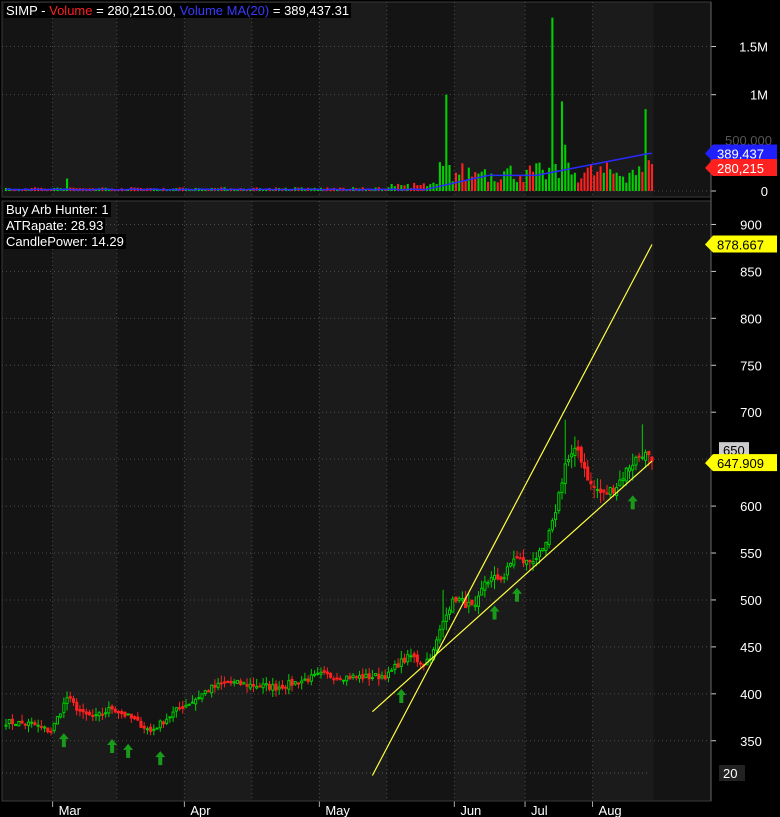 The height and width of the screenshot is (817, 780). Describe the element at coordinates (751, 271) in the screenshot. I see `price-tick-label: 850` at that location.